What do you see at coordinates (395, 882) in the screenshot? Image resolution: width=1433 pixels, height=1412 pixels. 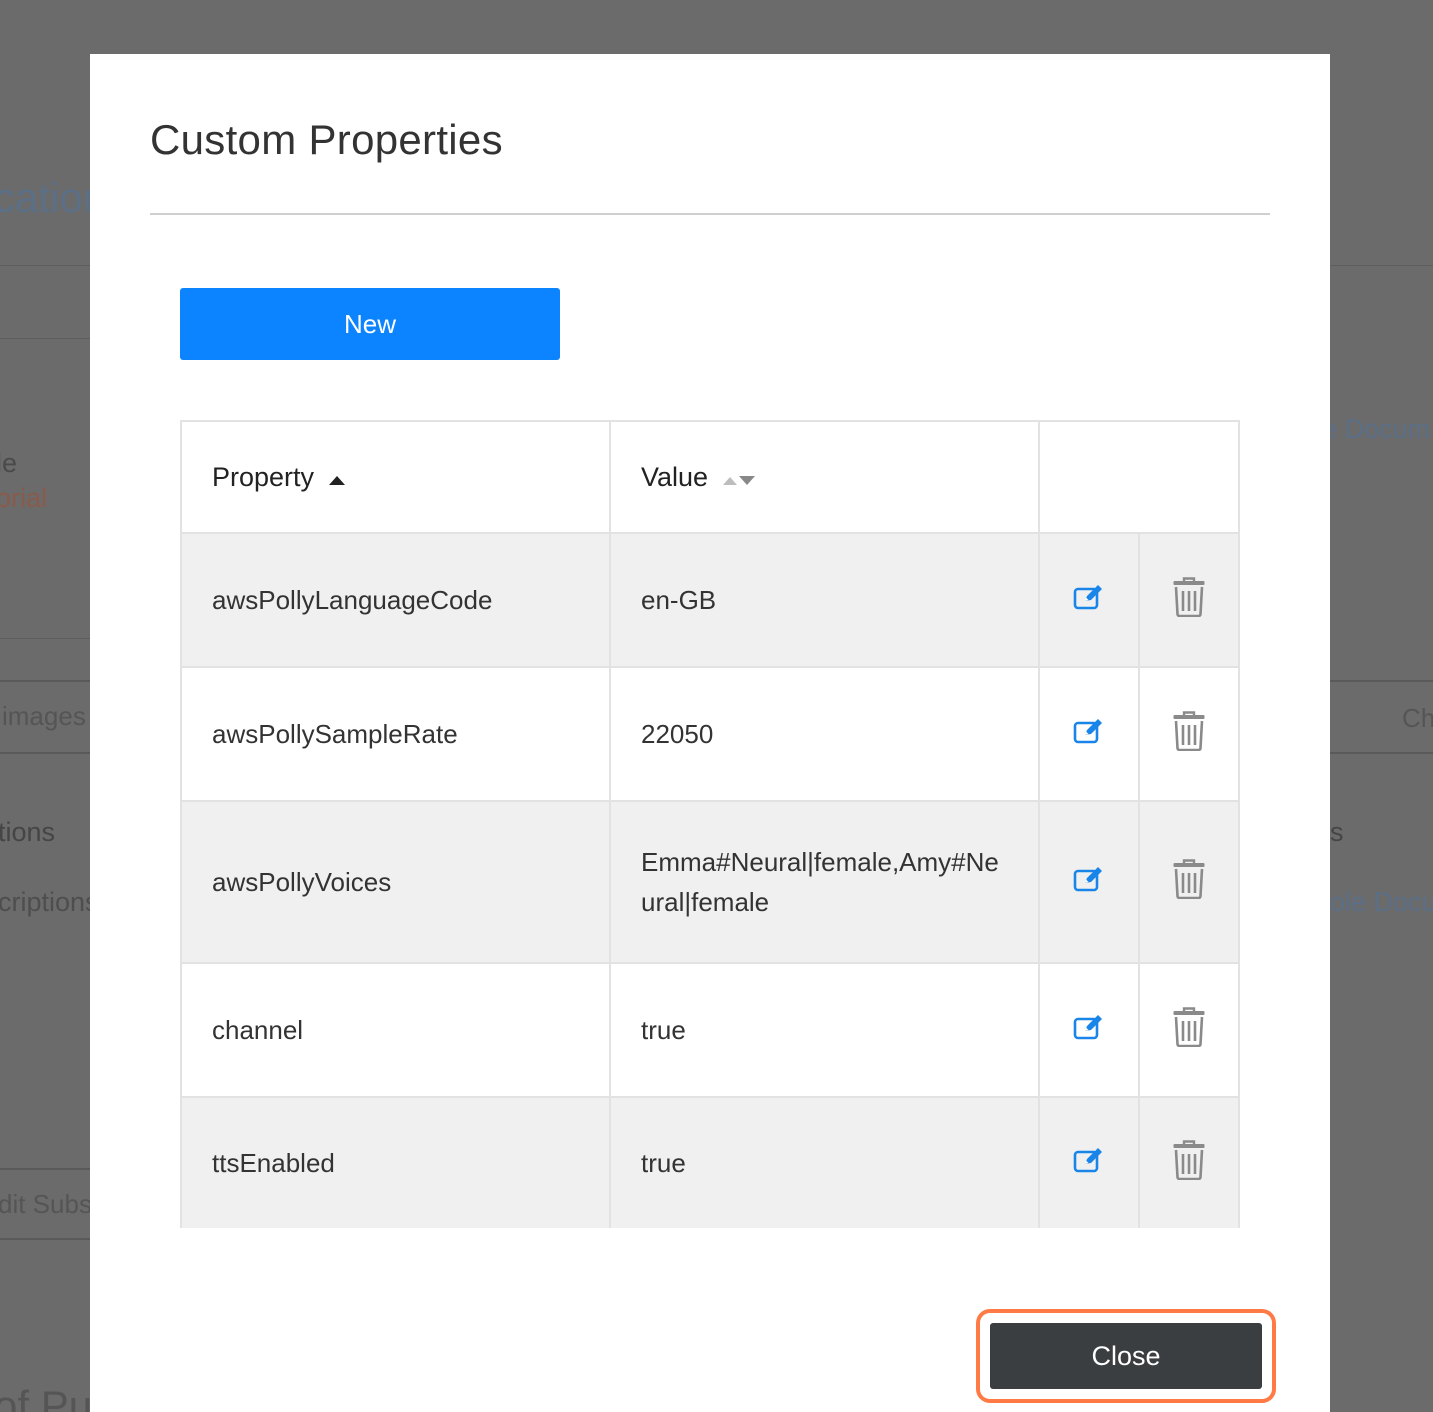 I see `property-cell: awsPollyVoices` at bounding box center [395, 882].